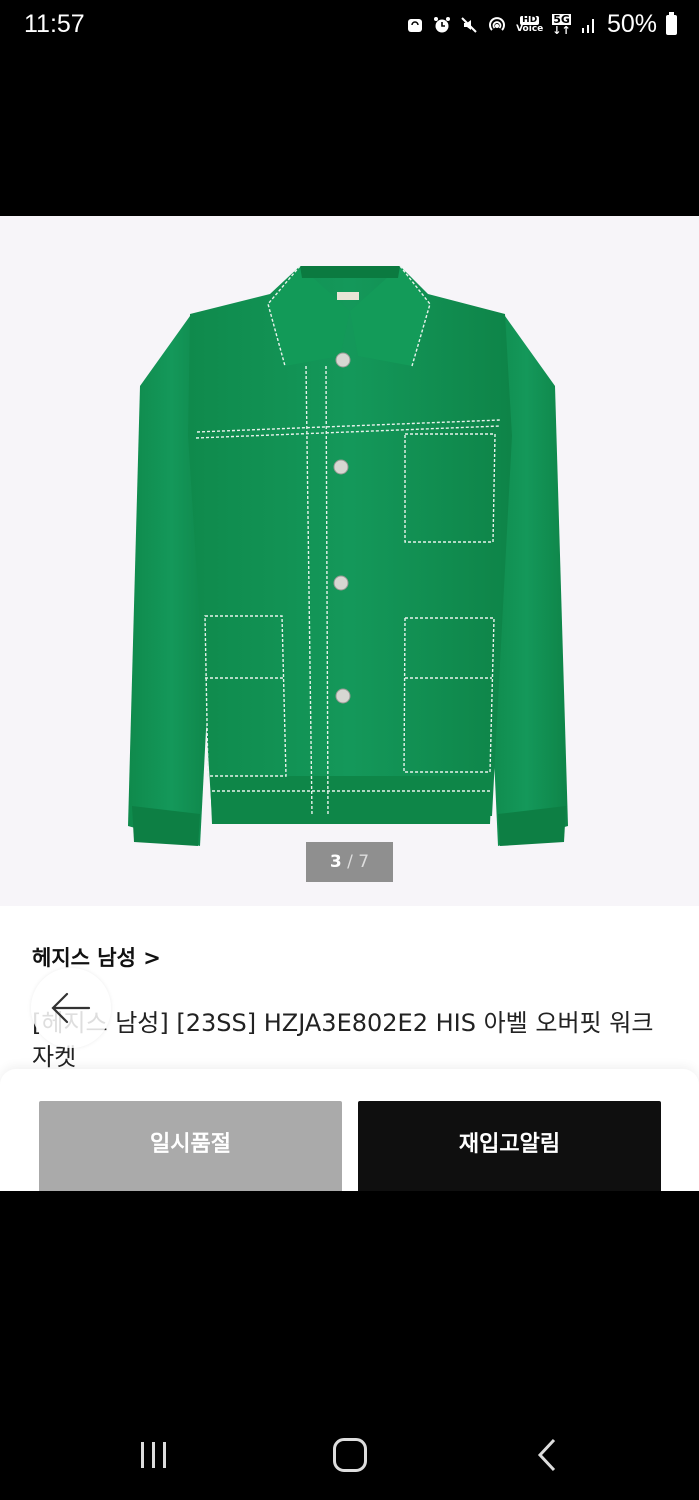 This screenshot has height=1500, width=699. Describe the element at coordinates (335, 862) in the screenshot. I see `image-counter-current: 3` at that location.